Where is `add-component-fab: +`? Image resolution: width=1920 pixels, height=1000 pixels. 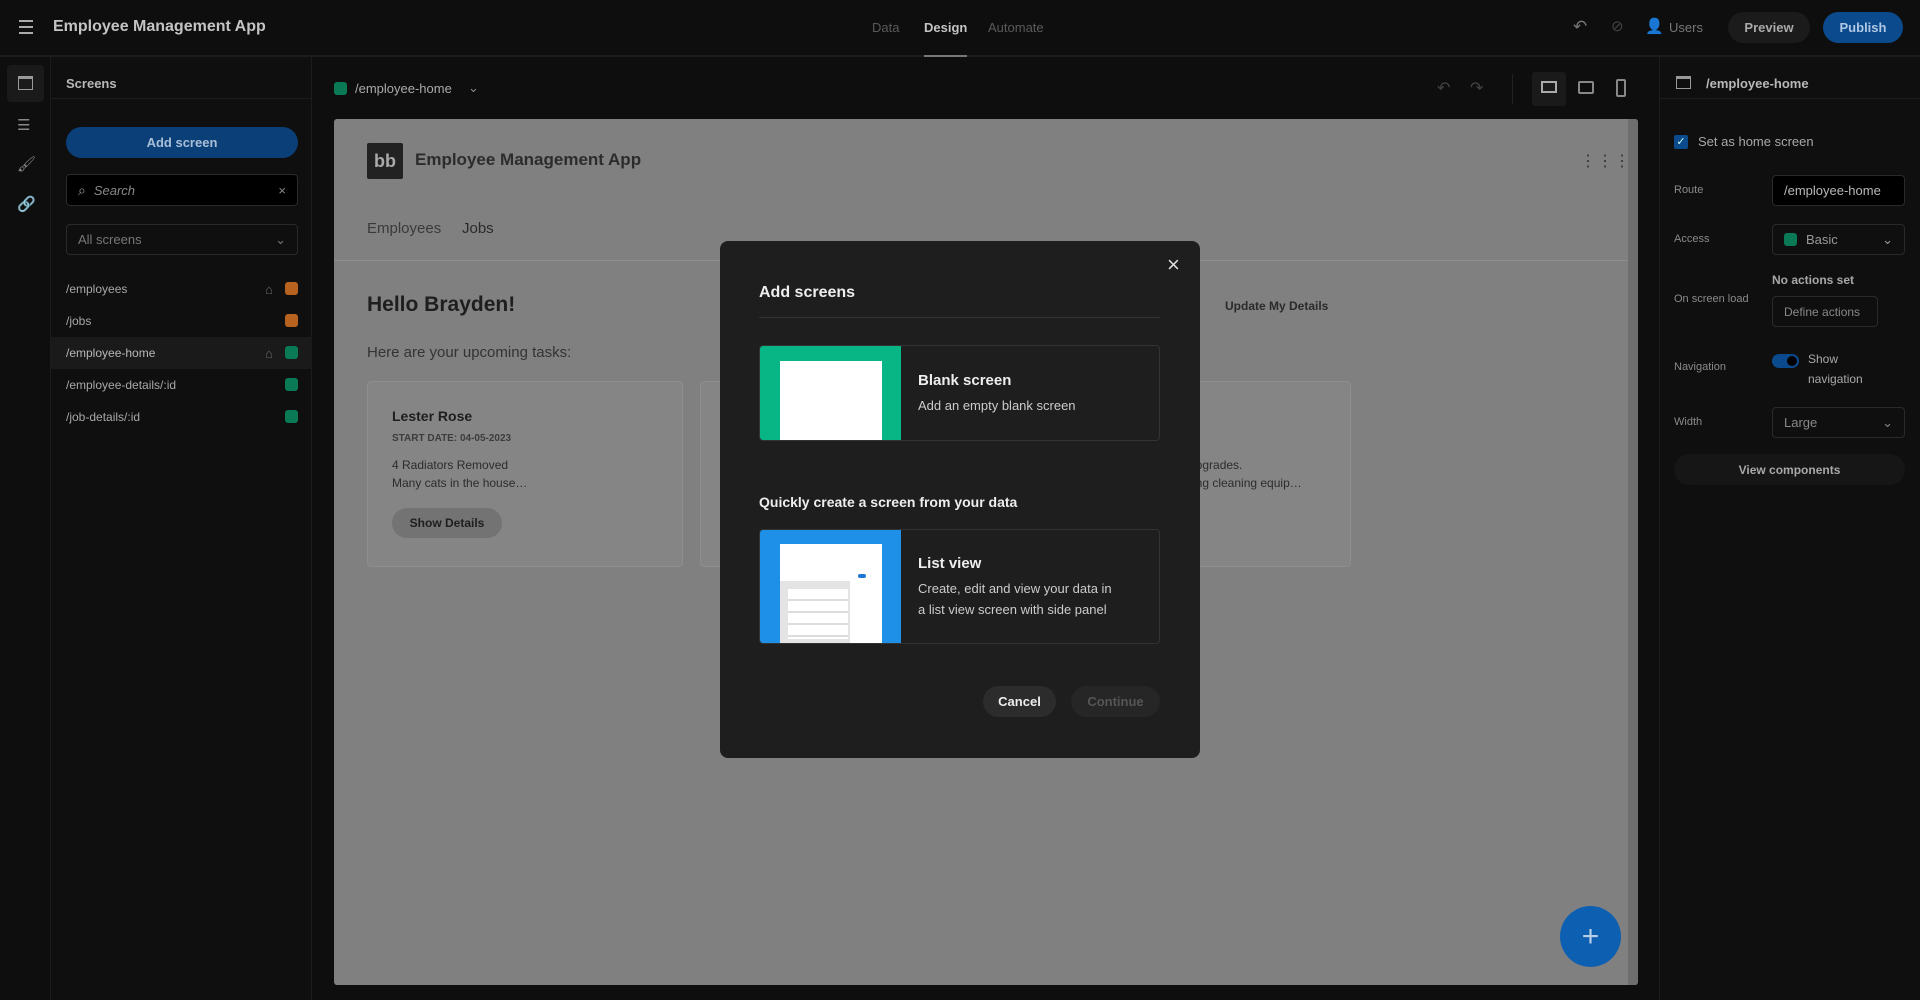 add-component-fab: + is located at coordinates (1590, 936).